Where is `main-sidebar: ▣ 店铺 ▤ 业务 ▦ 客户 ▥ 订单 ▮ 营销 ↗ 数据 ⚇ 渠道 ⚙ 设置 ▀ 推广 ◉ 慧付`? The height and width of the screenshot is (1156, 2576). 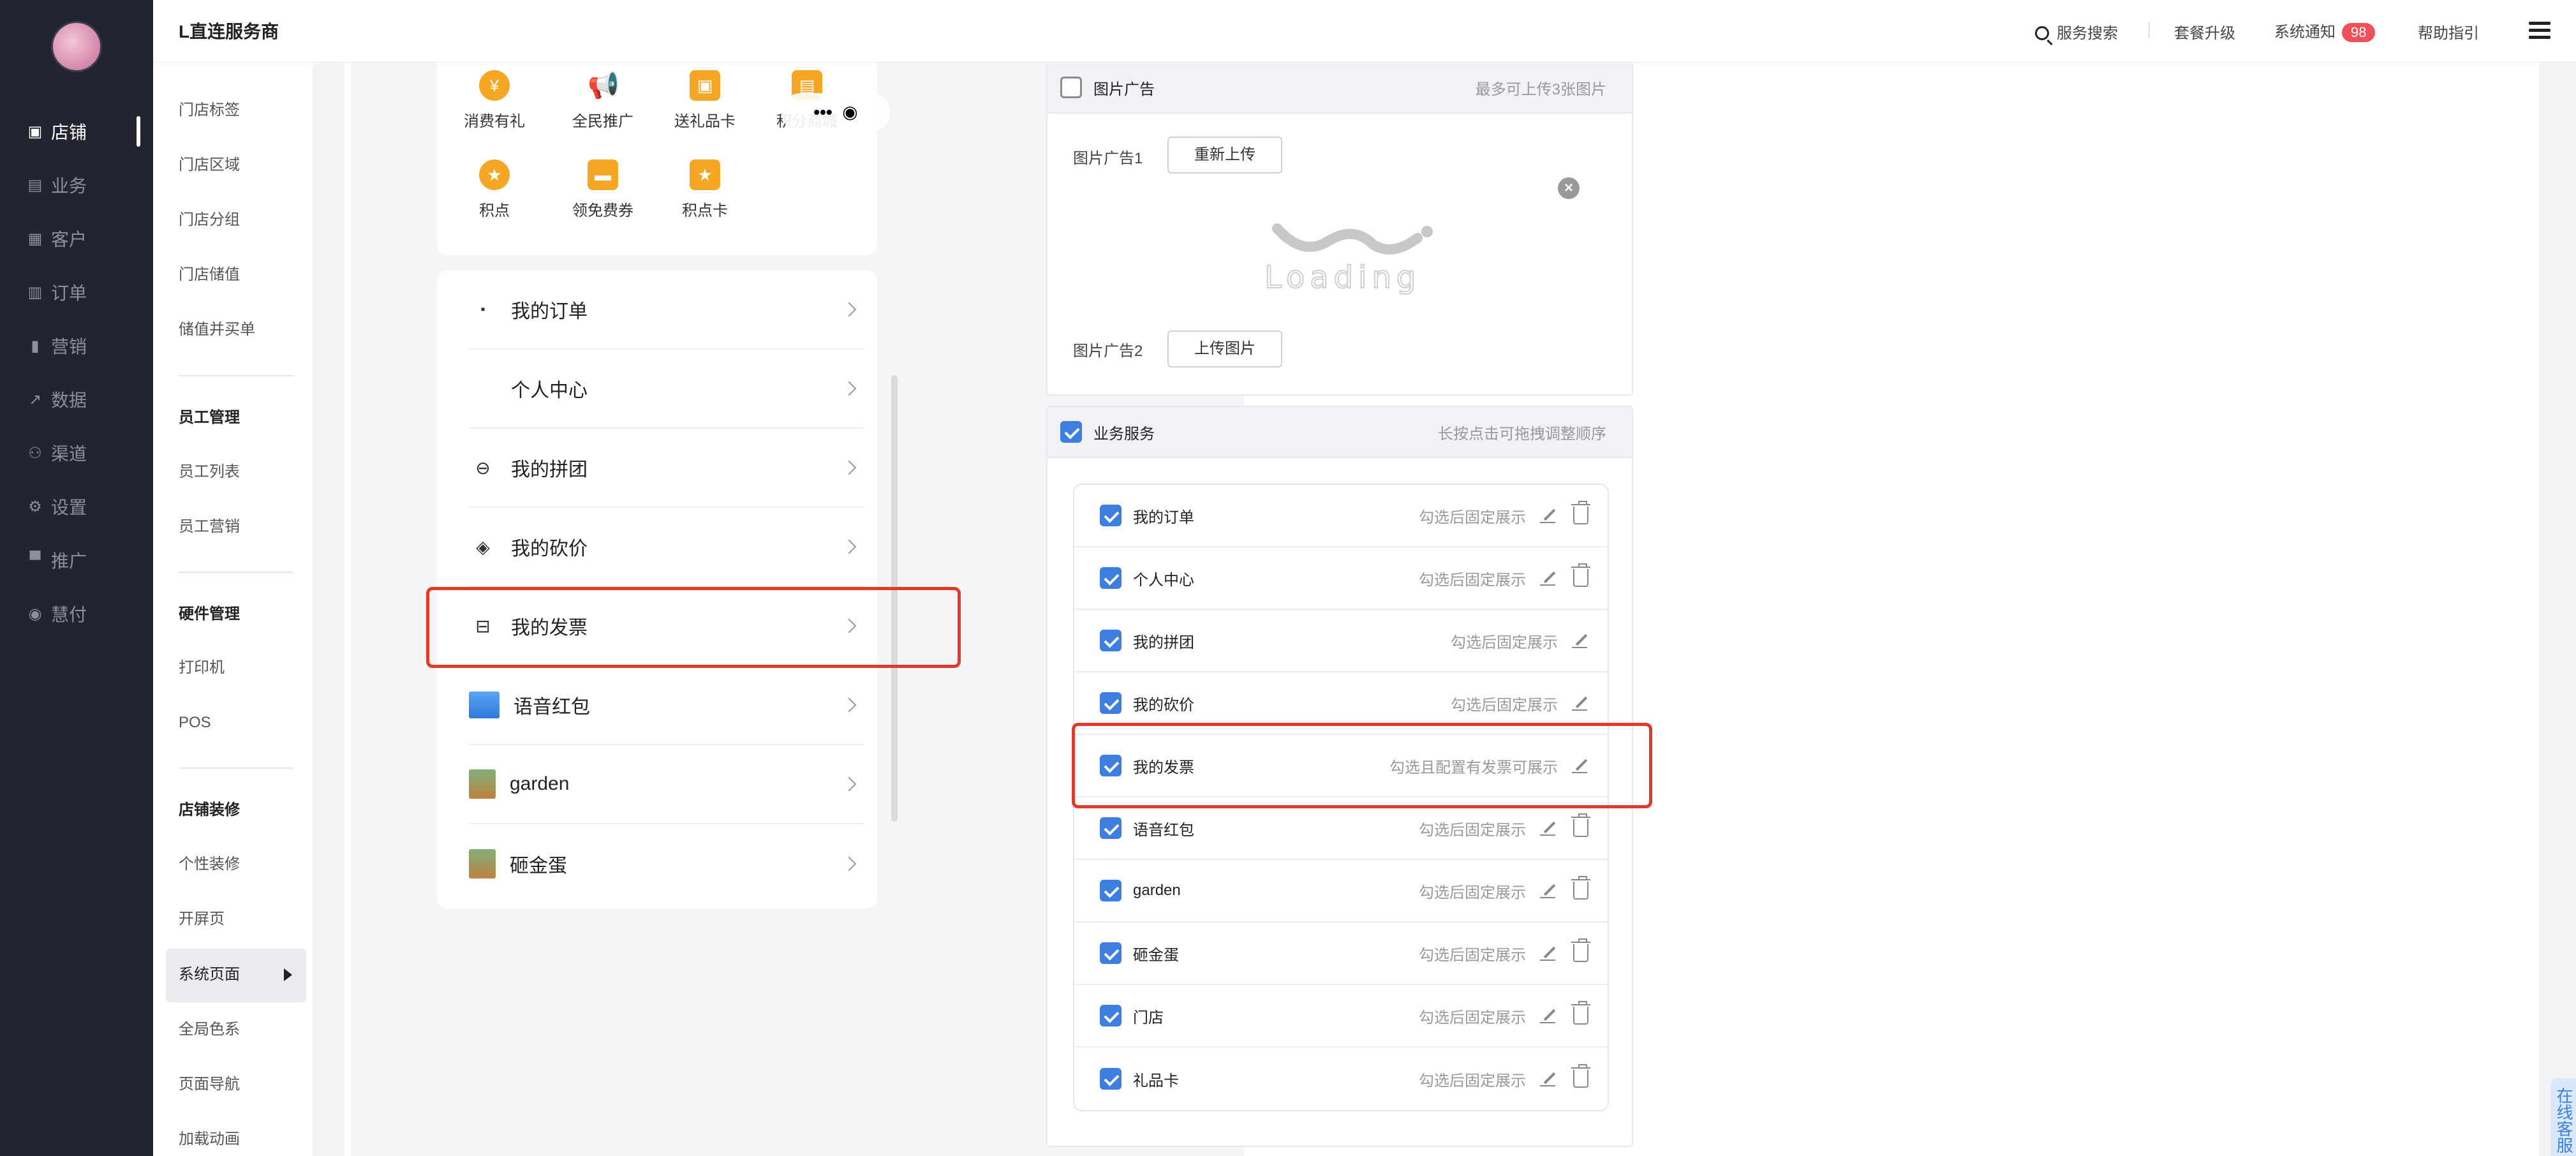
main-sidebar: ▣ 店铺 ▤ 业务 ▦ 客户 ▥ 订单 ▮ 营销 ↗ 数据 ⚇ 渠道 ⚙ 设置 ▀ 推广 ◉ 慧付 is located at coordinates (76, 578).